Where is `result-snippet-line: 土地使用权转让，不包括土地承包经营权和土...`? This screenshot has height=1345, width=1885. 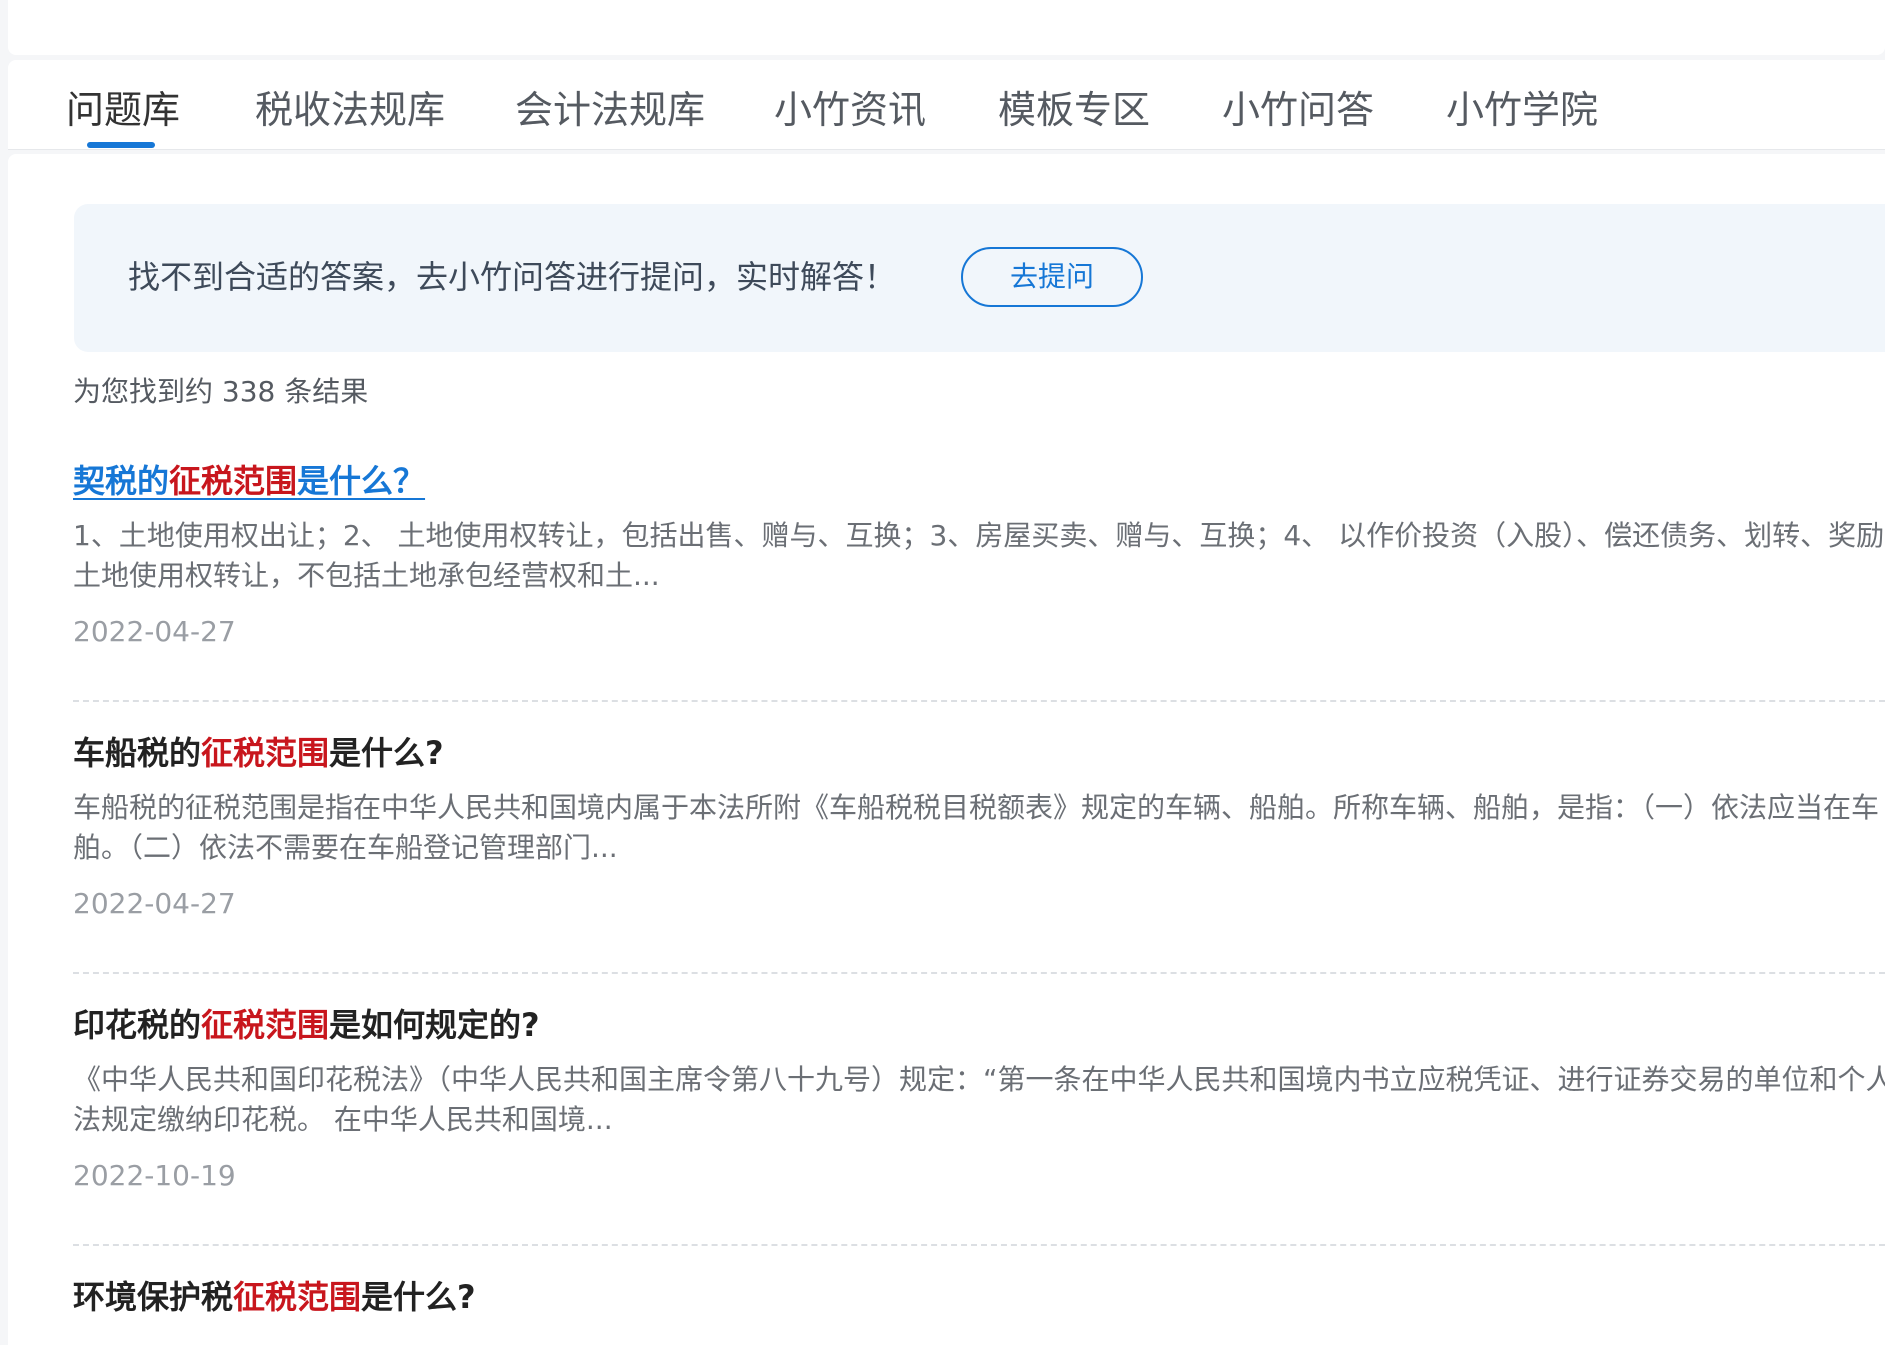 result-snippet-line: 土地使用权转让，不包括土地承包经营权和土... is located at coordinates (366, 575).